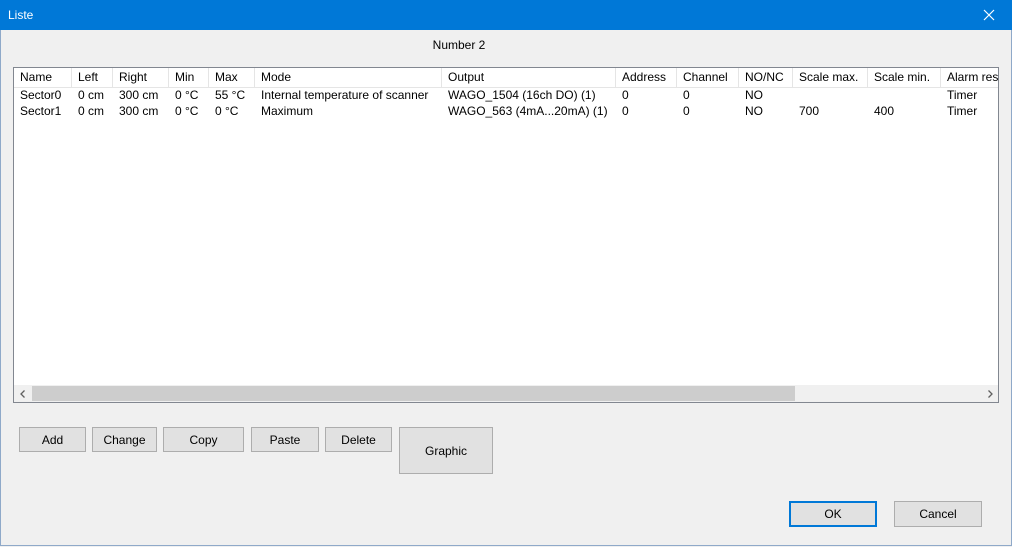 This screenshot has height=547, width=1012. What do you see at coordinates (938, 514) in the screenshot?
I see `cancel-button: Cancel` at bounding box center [938, 514].